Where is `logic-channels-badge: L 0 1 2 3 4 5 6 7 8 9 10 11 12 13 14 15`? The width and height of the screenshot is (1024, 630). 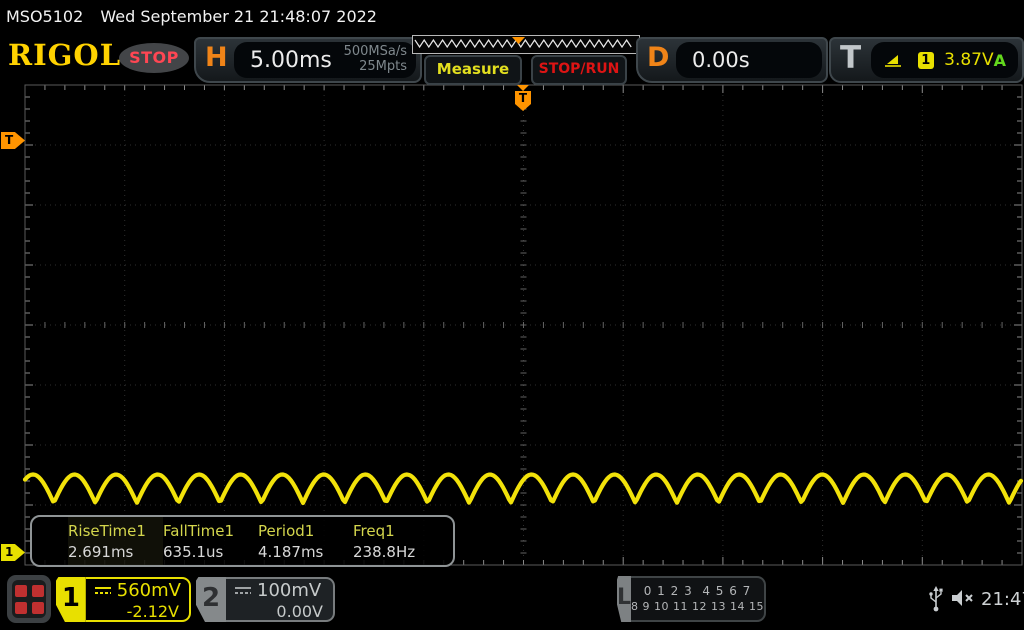
logic-channels-badge: L 0 1 2 3 4 5 6 7 8 9 10 11 12 13 14 15 is located at coordinates (691, 599).